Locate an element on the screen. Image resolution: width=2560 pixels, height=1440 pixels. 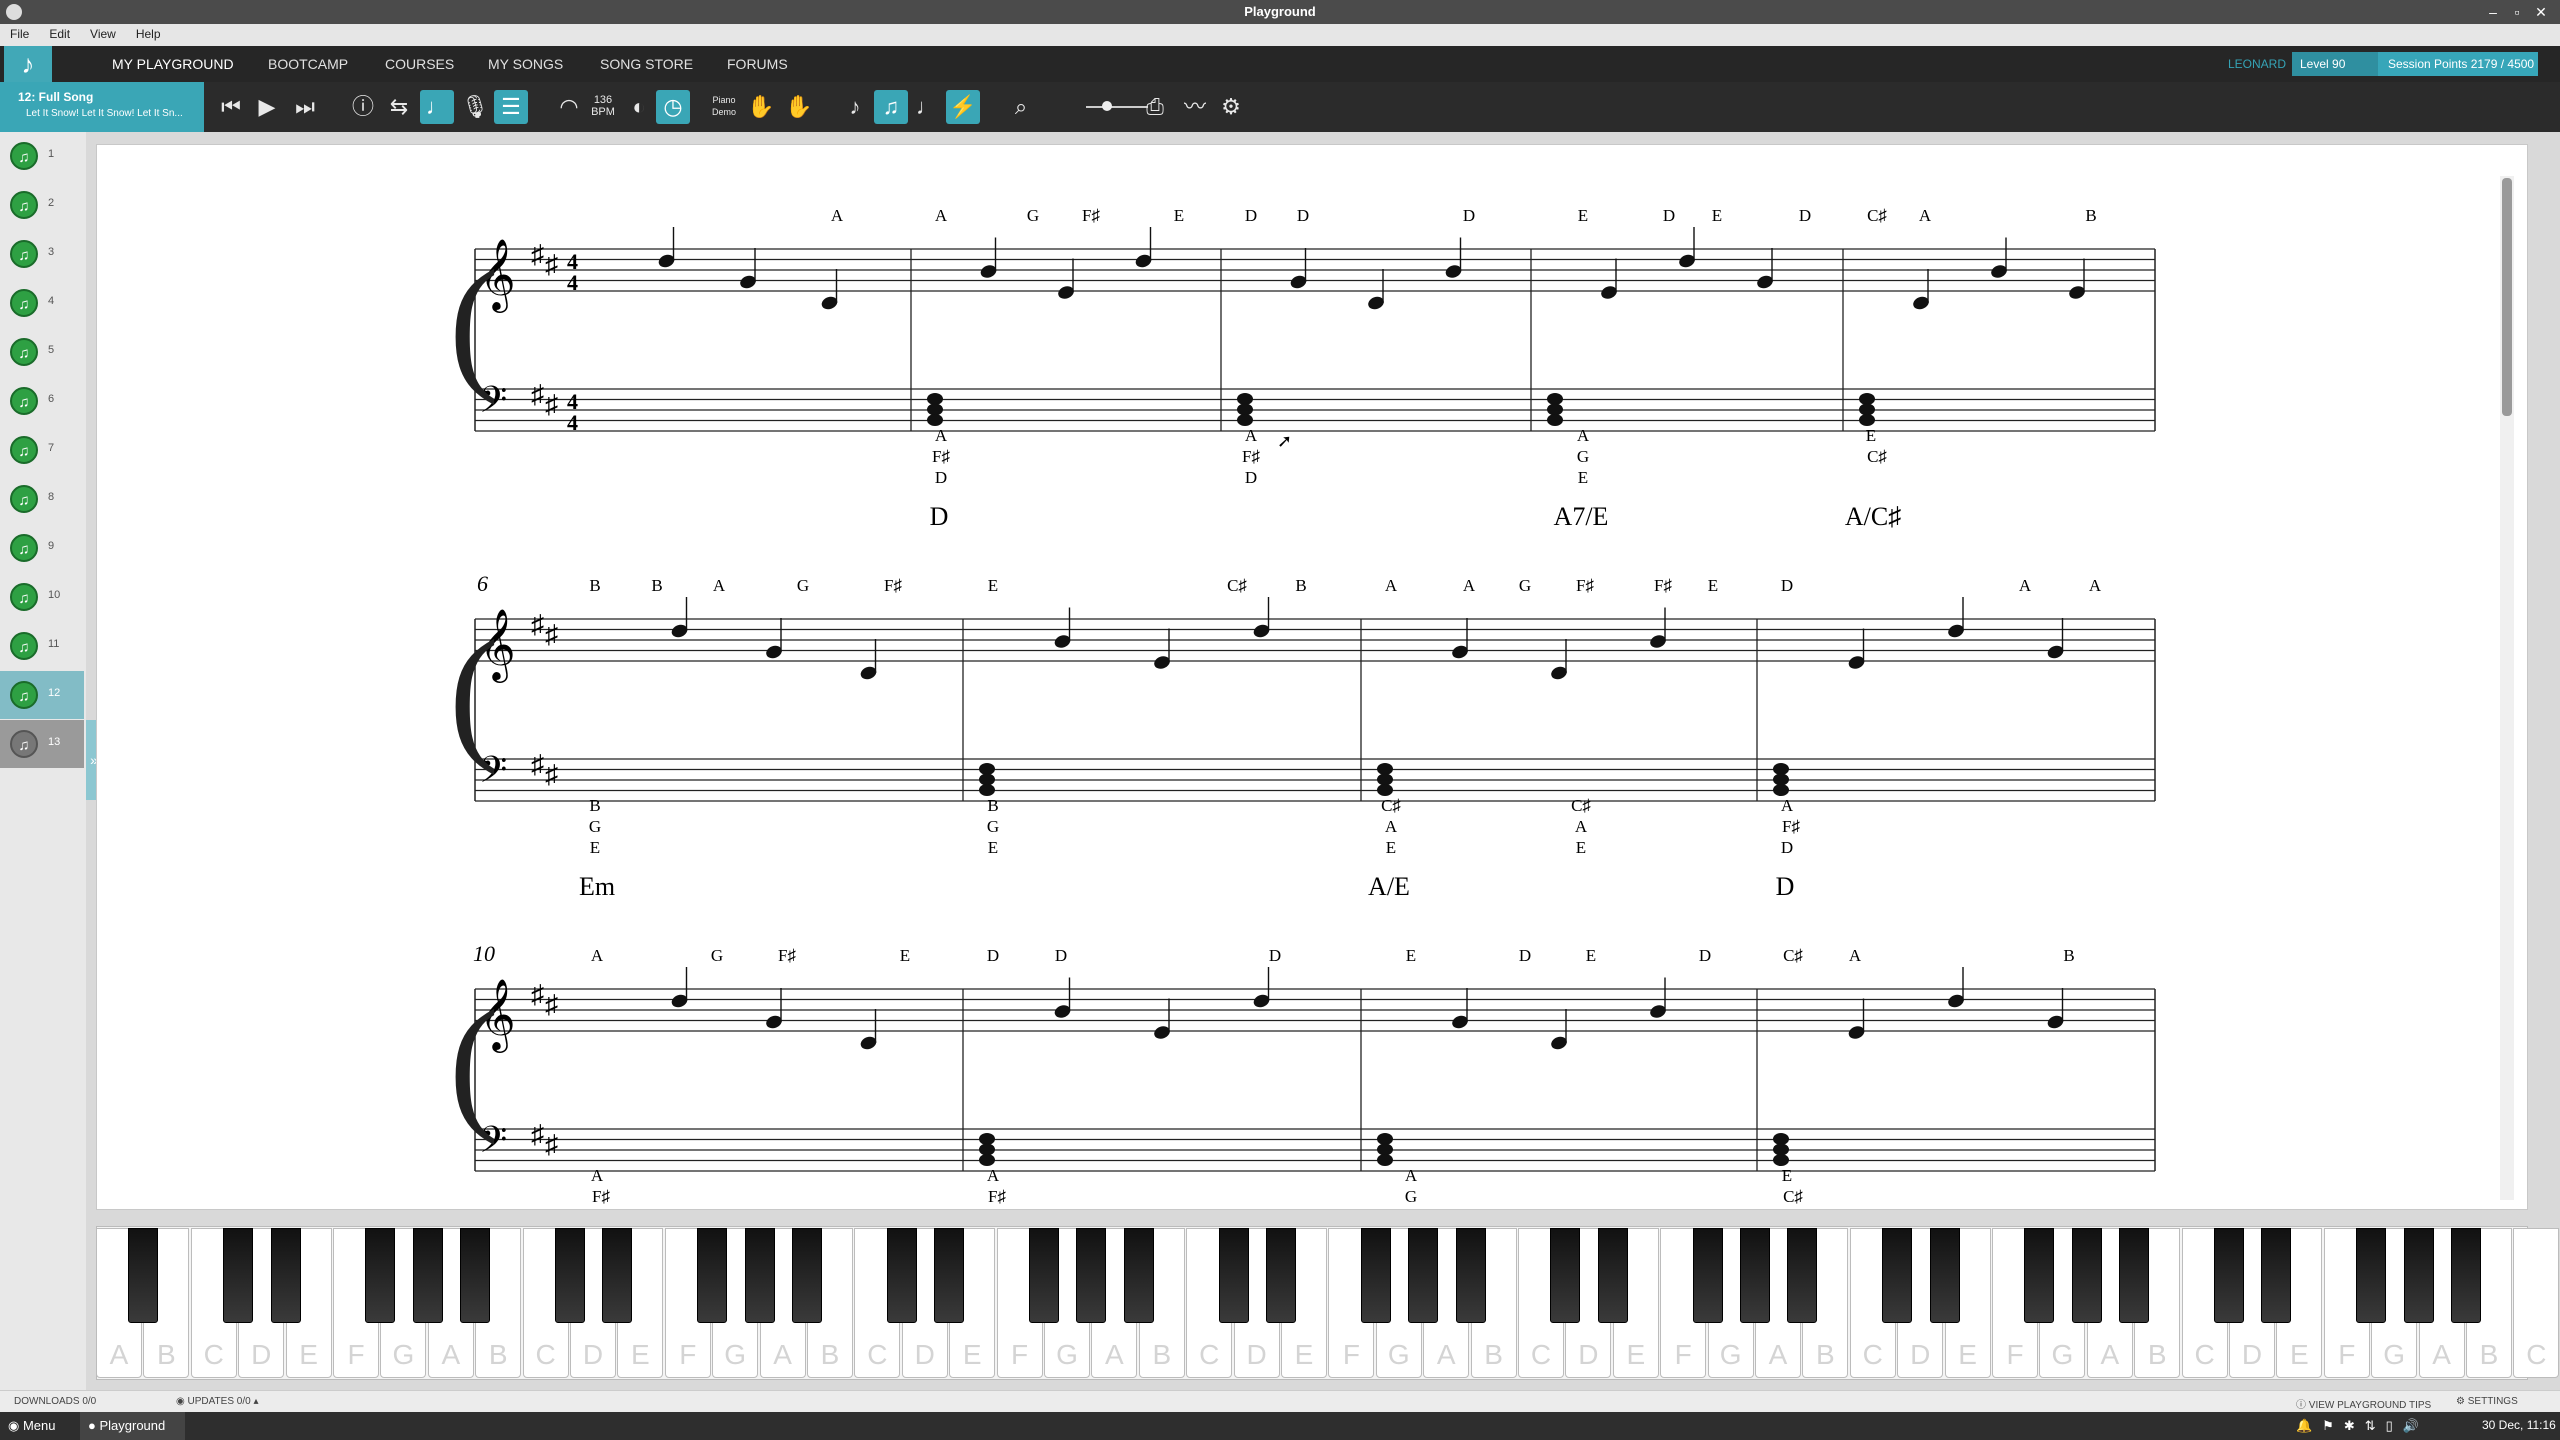
sidebar-section-9: ♫ 9 is located at coordinates (42, 548).